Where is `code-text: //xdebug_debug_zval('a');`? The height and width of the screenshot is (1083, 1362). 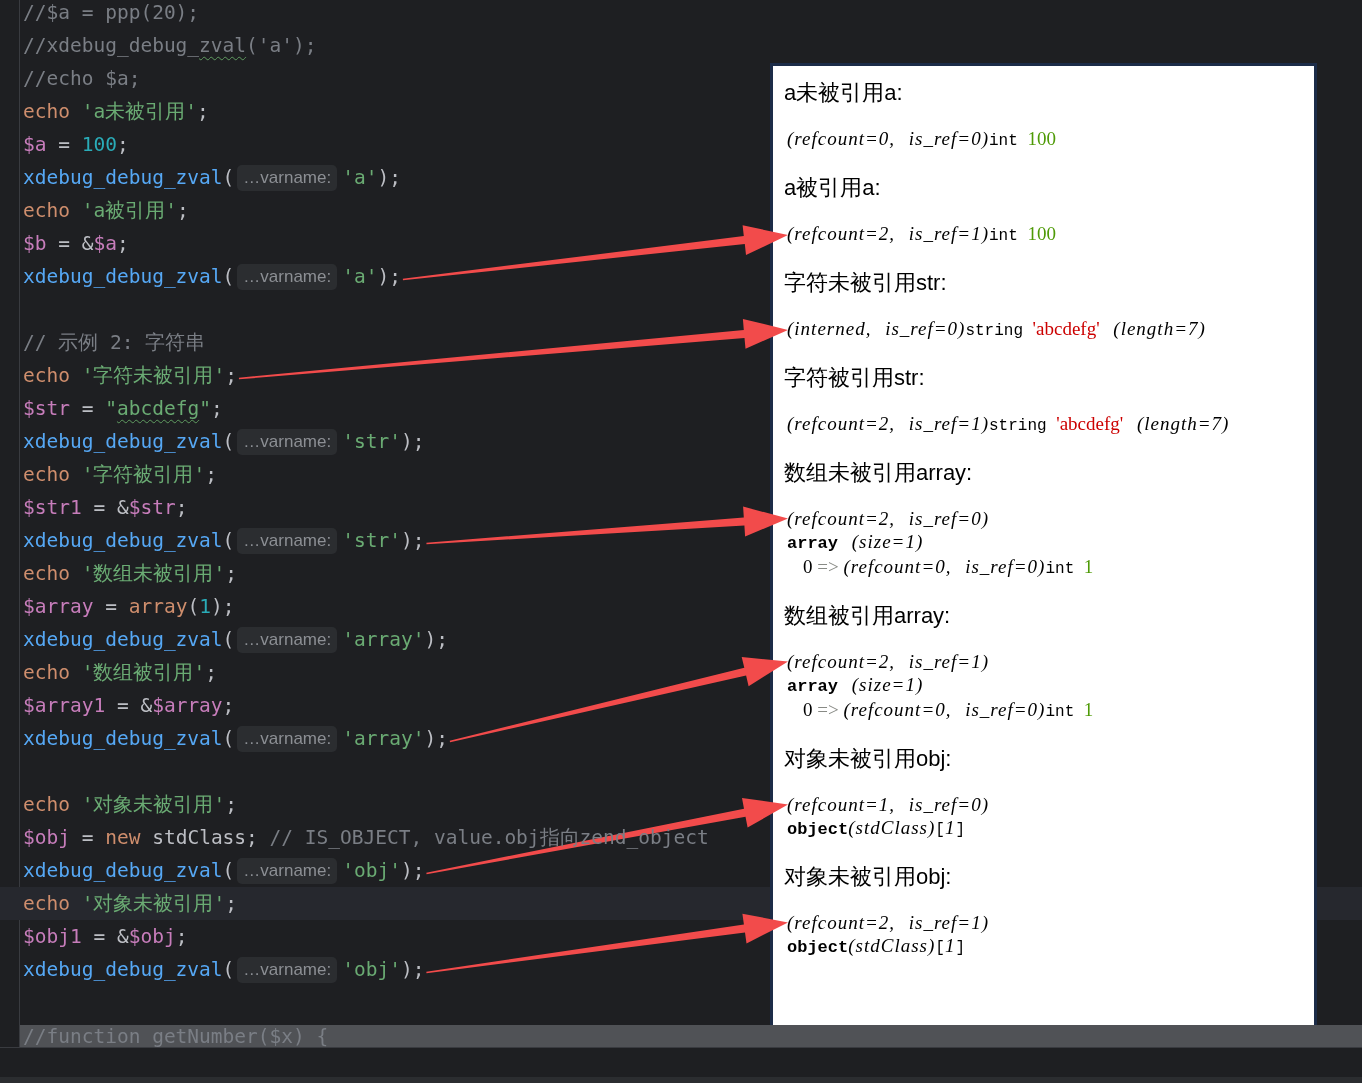 code-text: //xdebug_debug_zval('a'); is located at coordinates (170, 45).